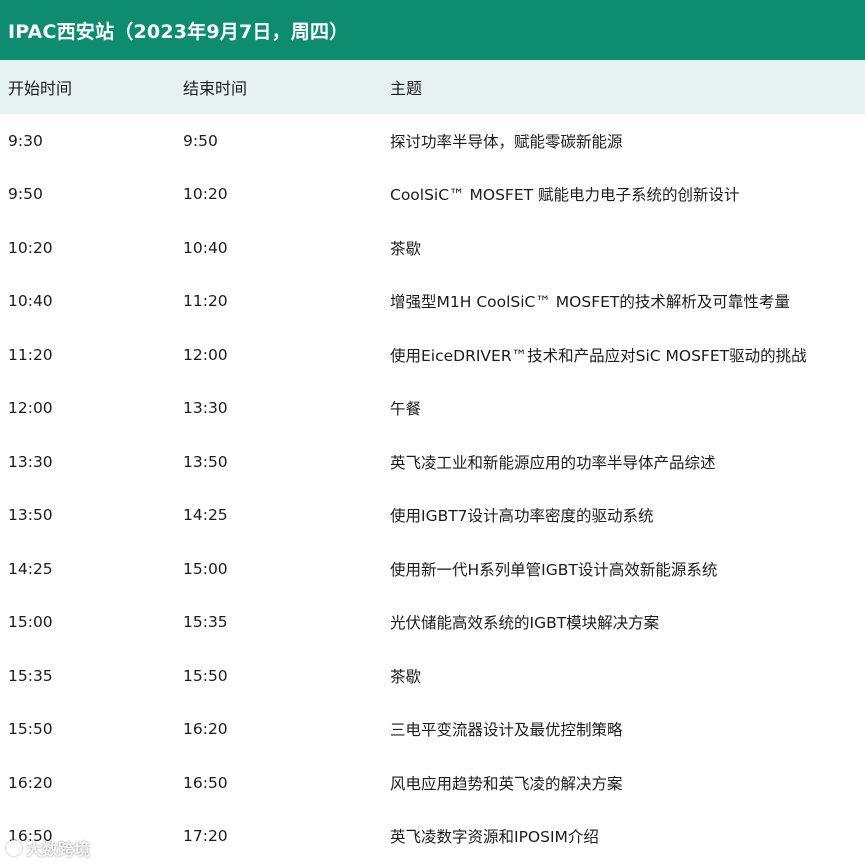 The width and height of the screenshot is (865, 864). Describe the element at coordinates (25, 140) in the screenshot. I see `start-time-cell: 9:30` at that location.